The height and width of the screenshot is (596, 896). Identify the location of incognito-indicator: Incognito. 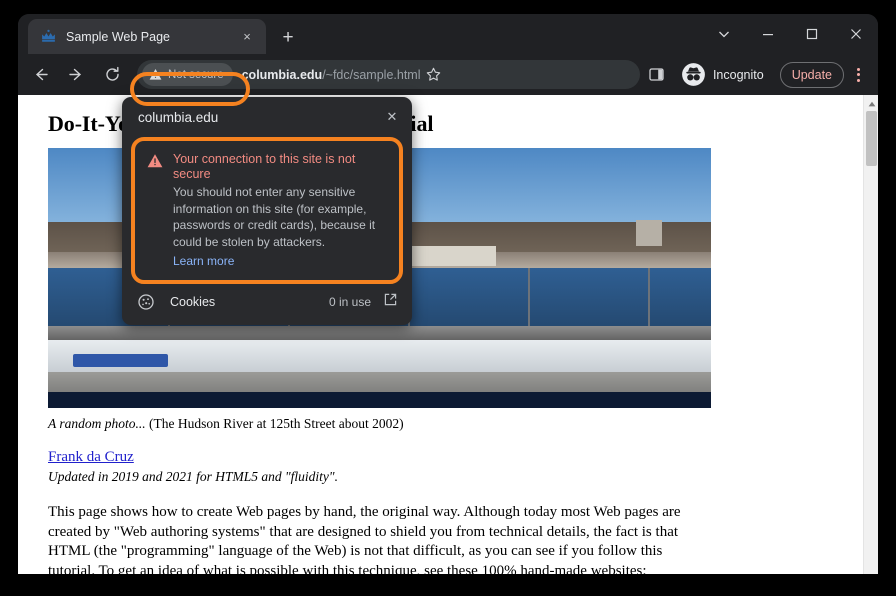
(725, 75).